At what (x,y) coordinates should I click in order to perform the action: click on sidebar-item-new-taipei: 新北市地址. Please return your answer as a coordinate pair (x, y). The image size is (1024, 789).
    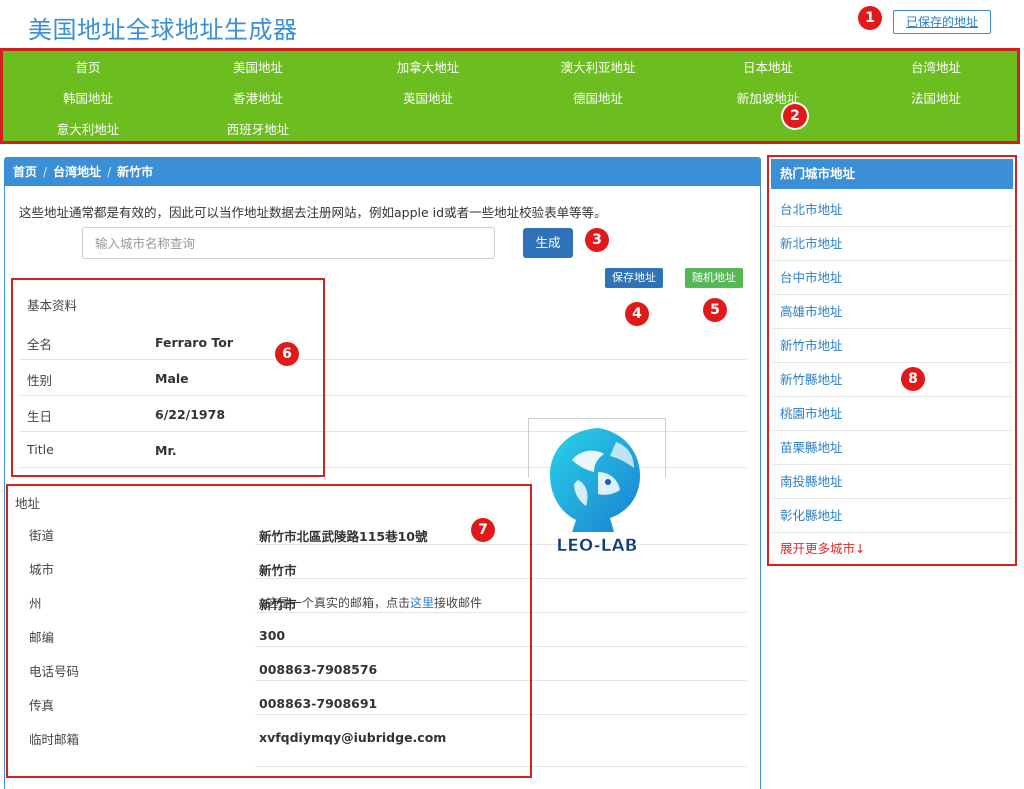
    Looking at the image, I should click on (892, 244).